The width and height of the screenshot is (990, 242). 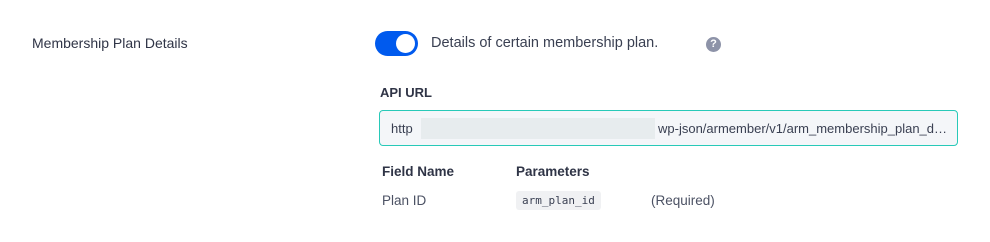 What do you see at coordinates (405, 43) in the screenshot?
I see `toggle-knob` at bounding box center [405, 43].